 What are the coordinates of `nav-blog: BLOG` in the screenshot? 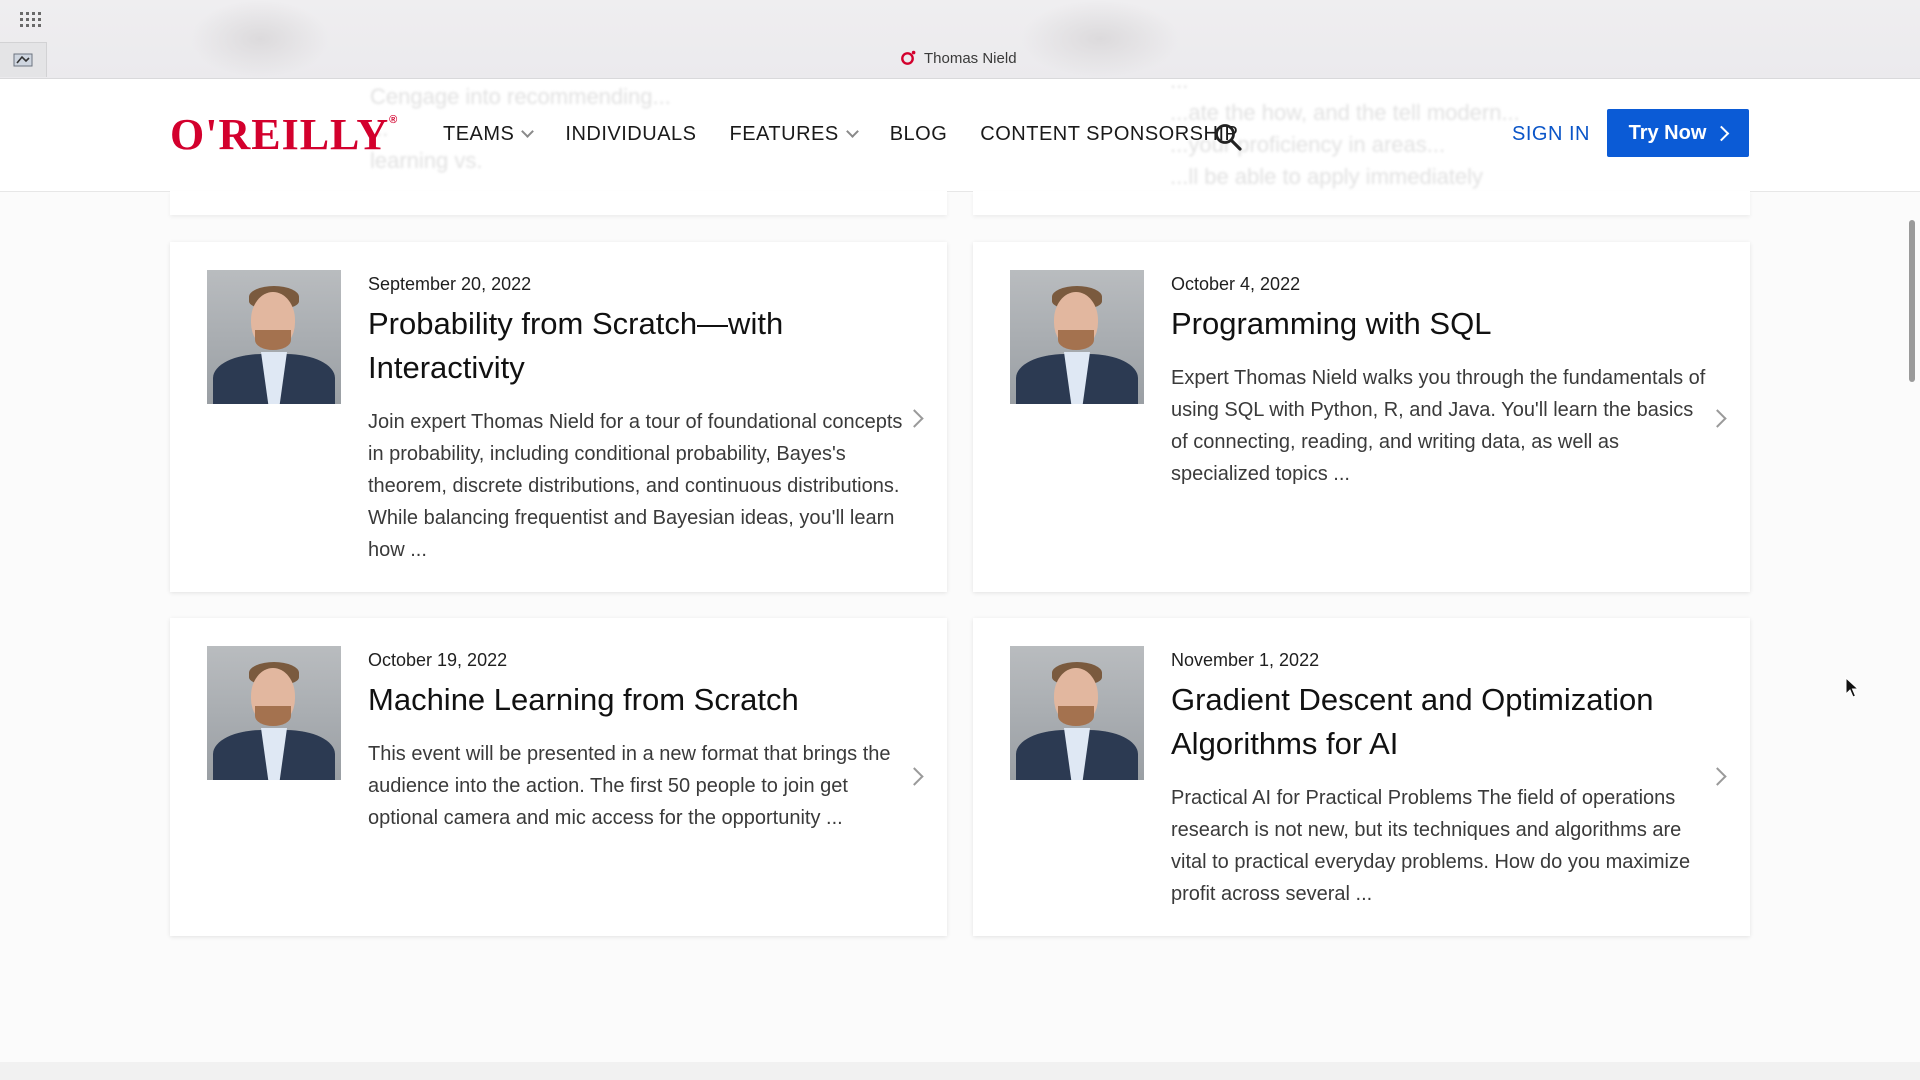 It's located at (919, 134).